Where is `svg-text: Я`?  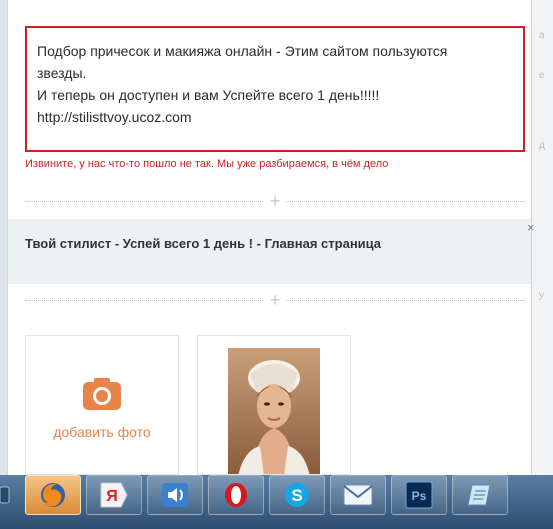
svg-text: Я is located at coordinates (112, 496).